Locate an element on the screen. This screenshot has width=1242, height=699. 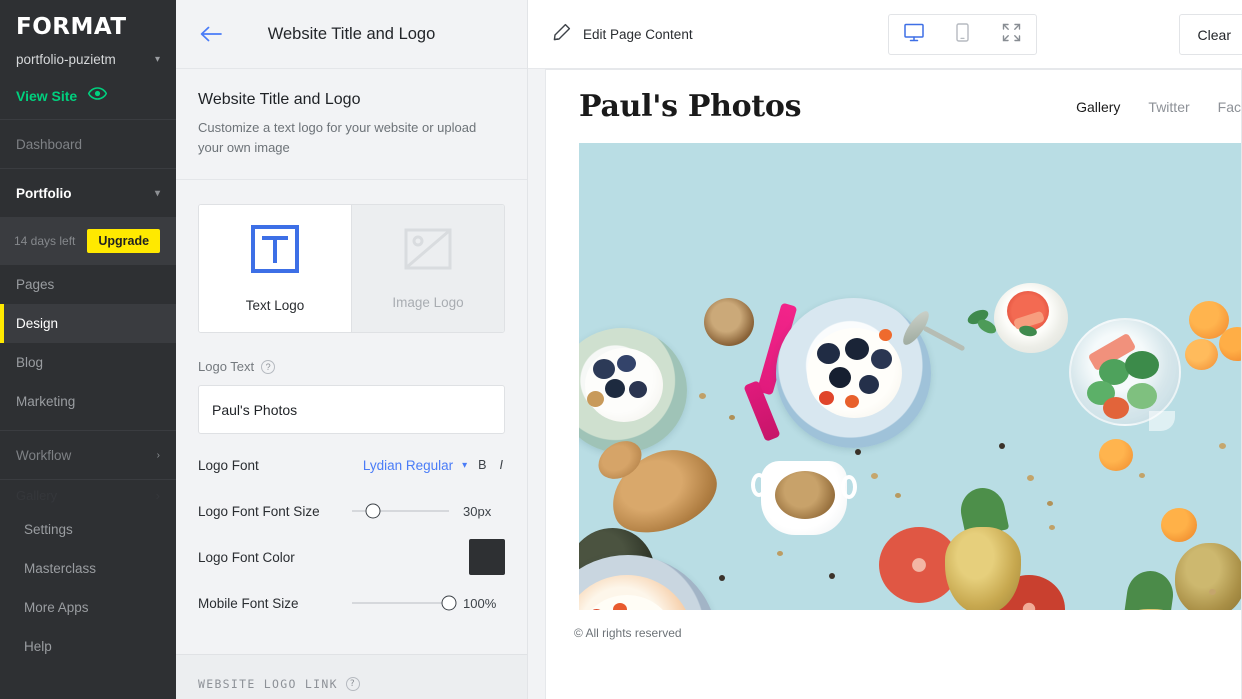
logo-font-color-row: Logo Font Color is located at coordinates (351, 557).